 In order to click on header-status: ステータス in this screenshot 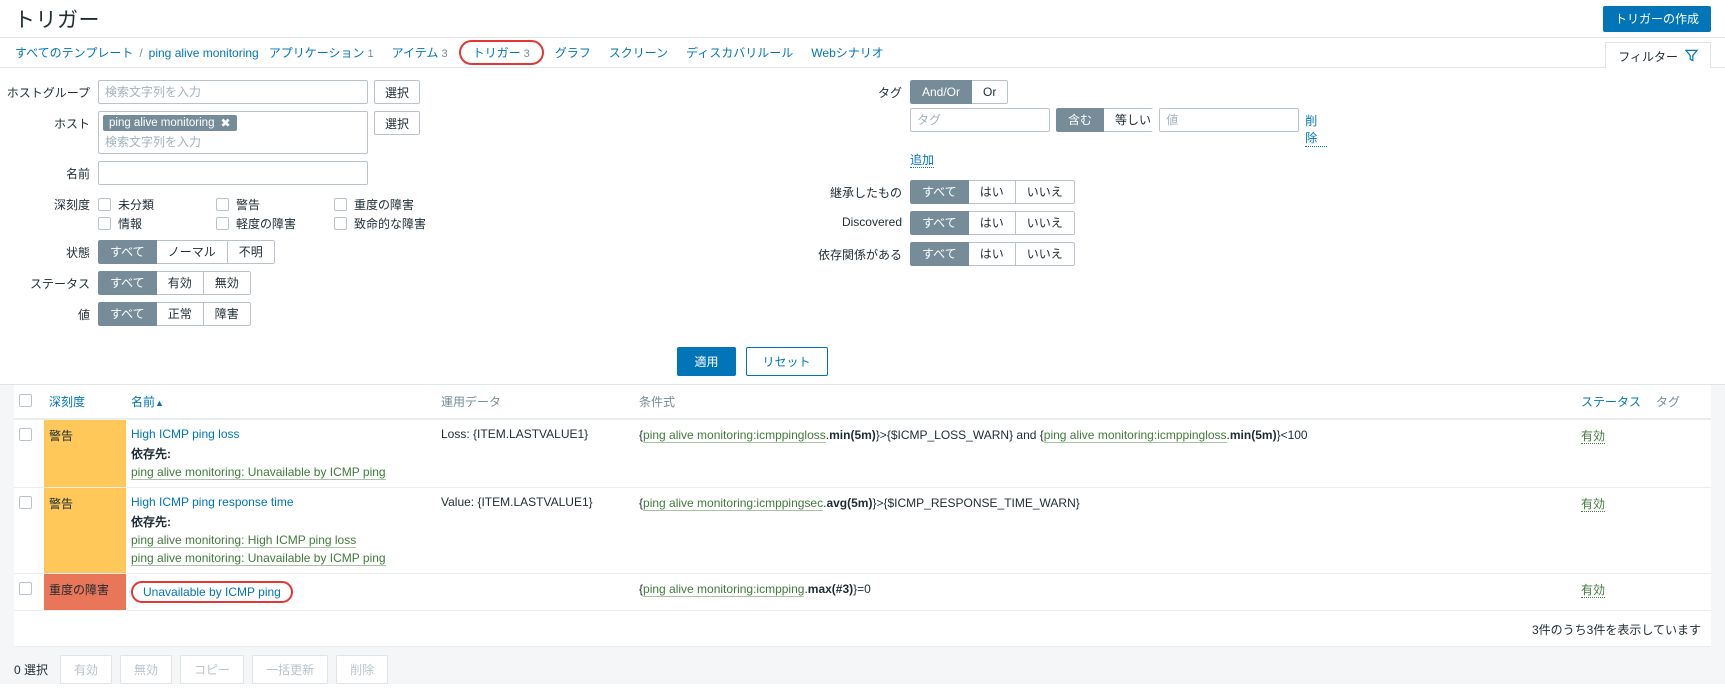, I will do `click(1613, 402)`.